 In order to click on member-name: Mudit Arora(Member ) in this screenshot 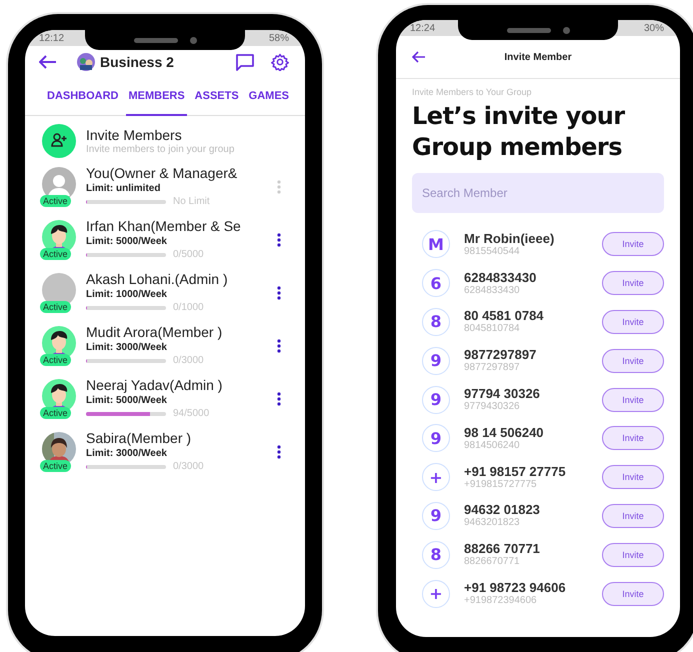, I will do `click(154, 332)`.